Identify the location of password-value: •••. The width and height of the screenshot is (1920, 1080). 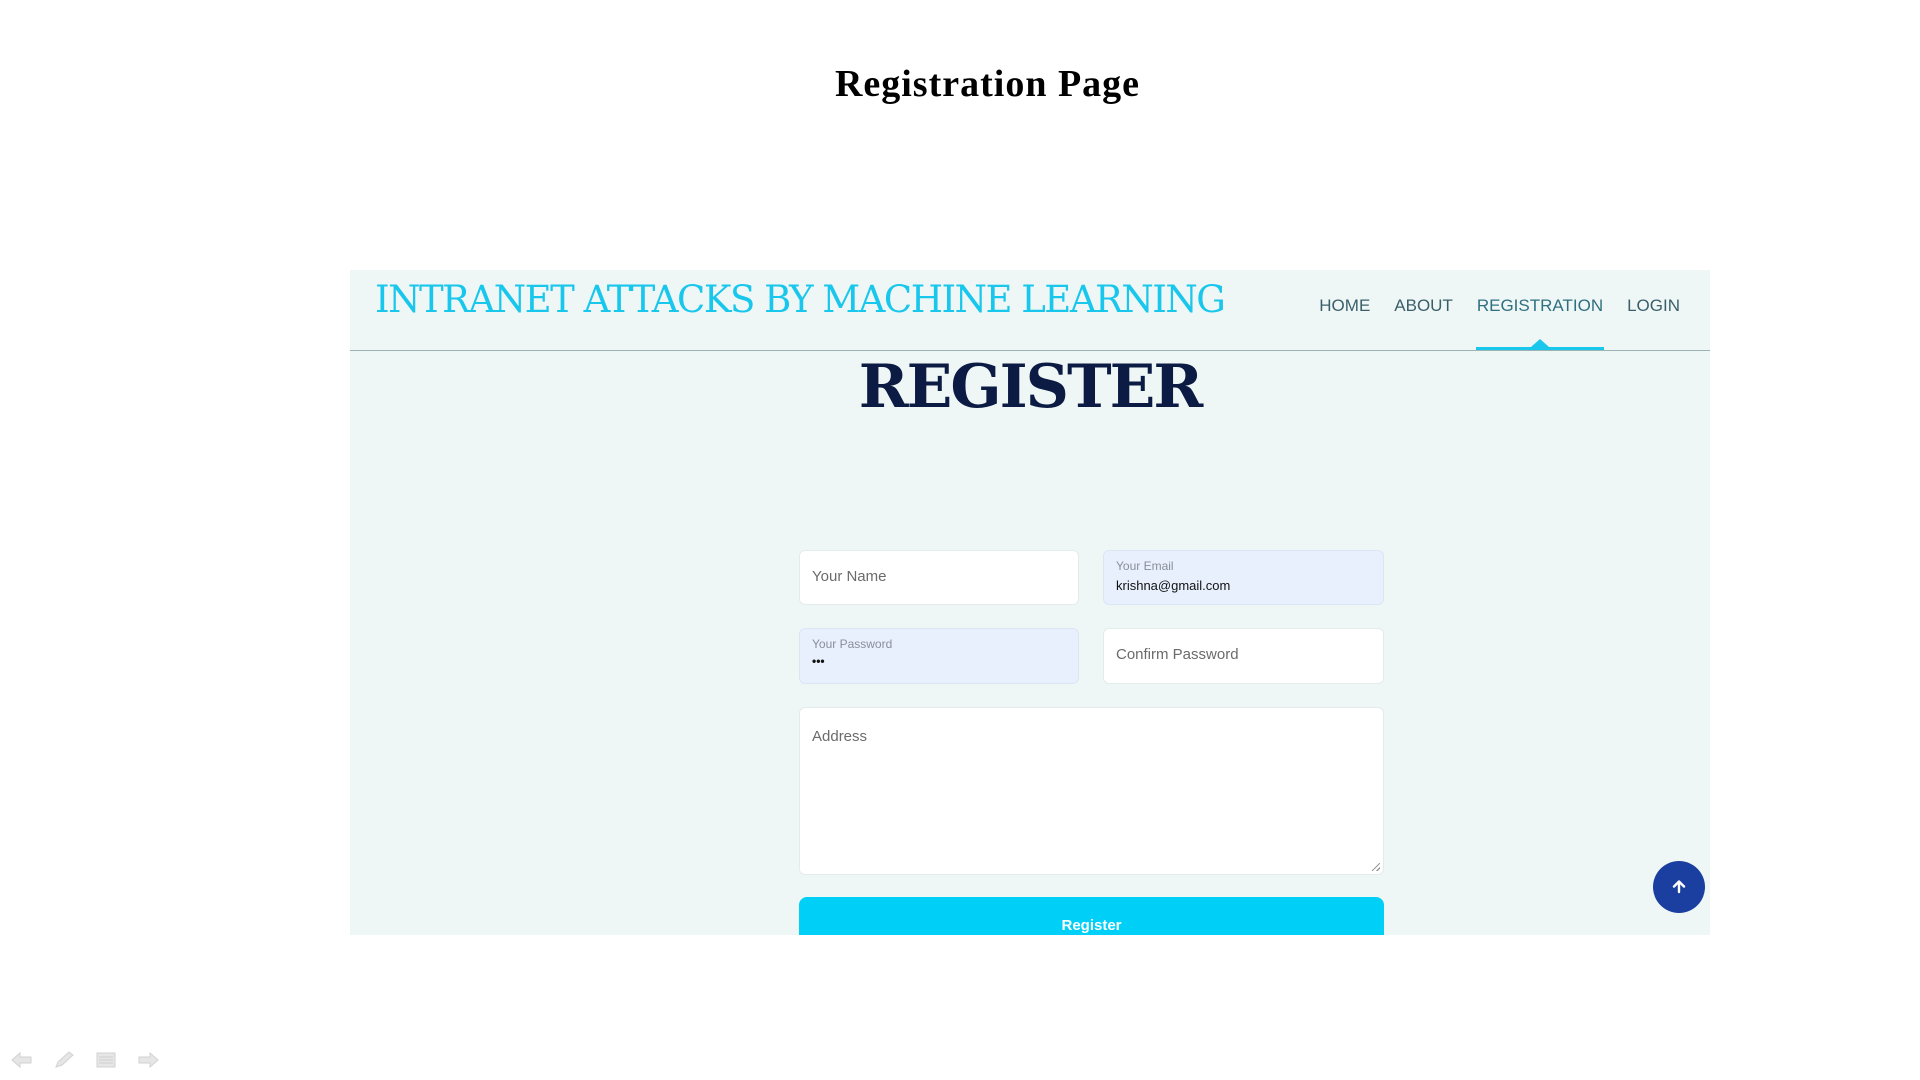
(818, 661).